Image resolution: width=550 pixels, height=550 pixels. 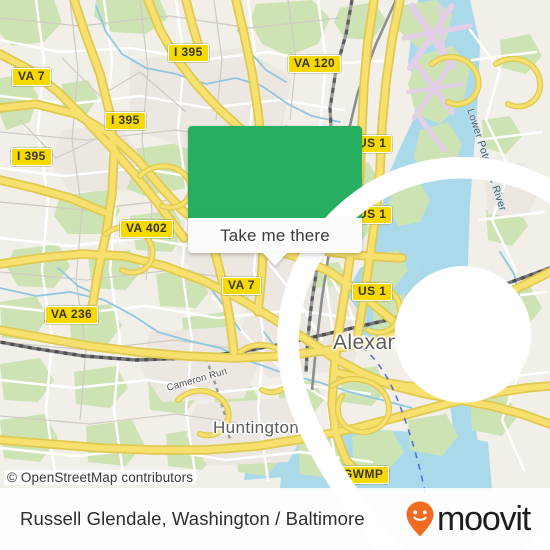 What do you see at coordinates (125, 121) in the screenshot?
I see `highway-shield-i-395-mid: I 395` at bounding box center [125, 121].